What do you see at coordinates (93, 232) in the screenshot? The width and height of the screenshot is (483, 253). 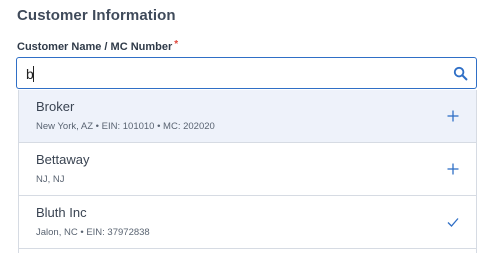 I see `option-details: Jalon, NC • EIN: 37972838` at bounding box center [93, 232].